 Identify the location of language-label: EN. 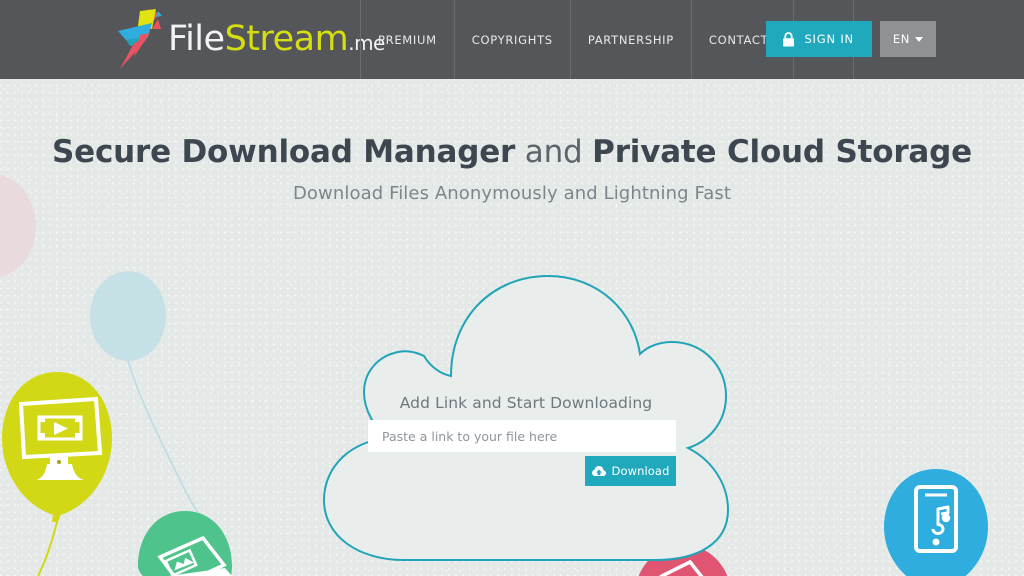
(901, 39).